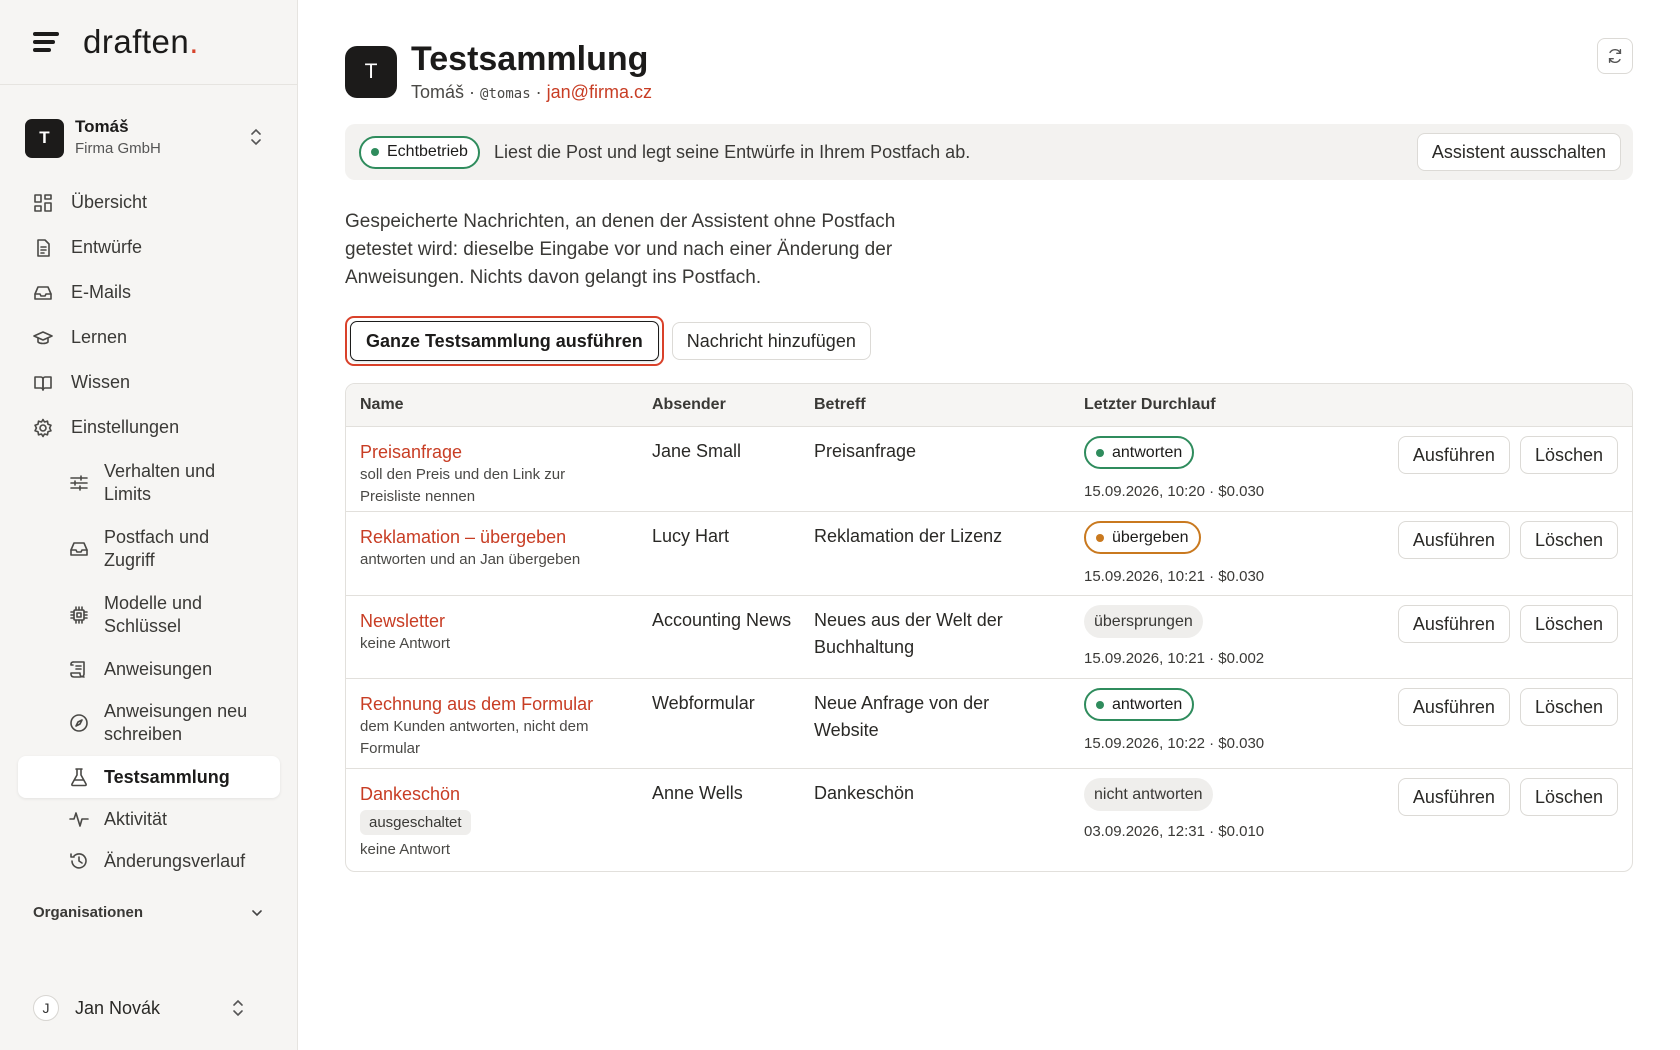 The image size is (1680, 1050). I want to click on sidebar-item-learn: Lernen, so click(149, 337).